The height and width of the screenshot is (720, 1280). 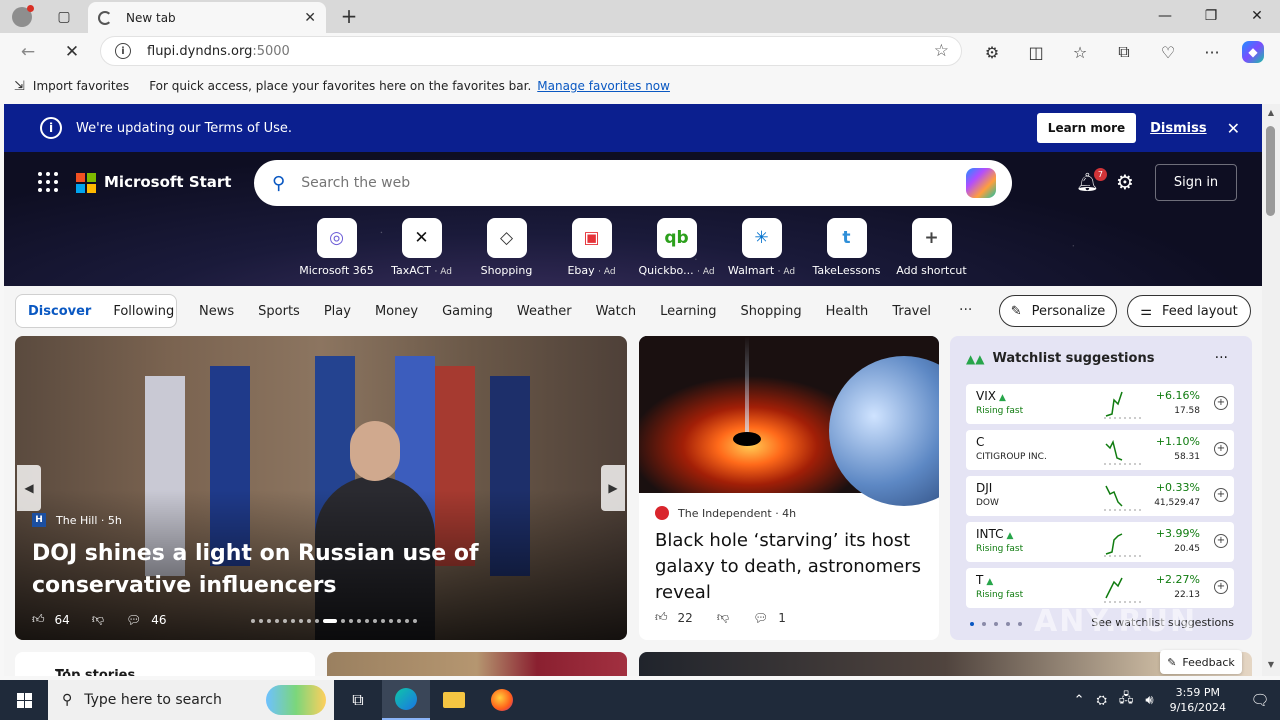 I want to click on volume-icon: 🔊︎, so click(x=1149, y=700).